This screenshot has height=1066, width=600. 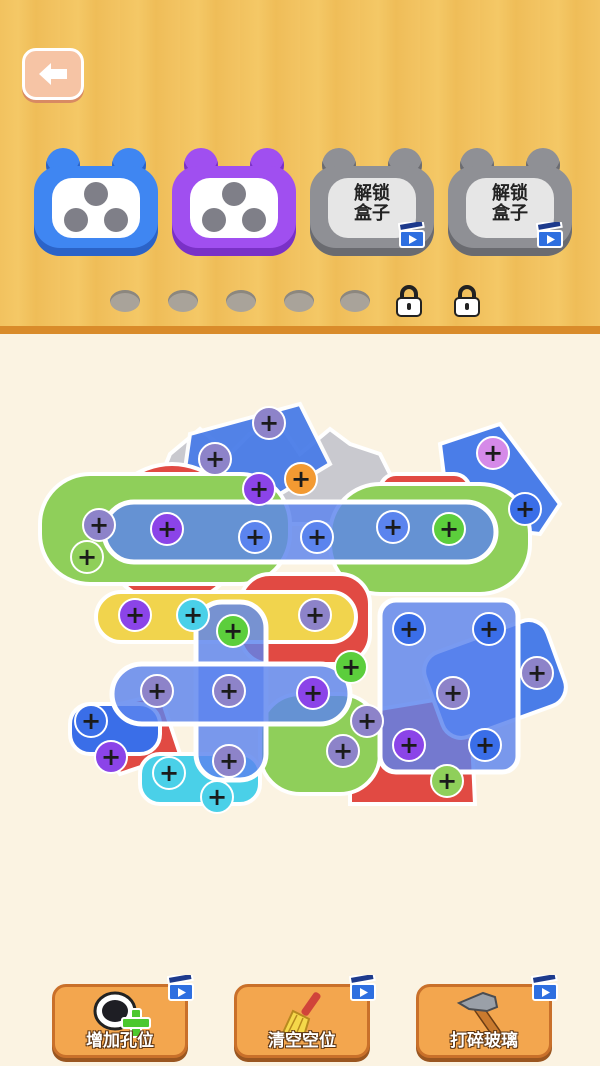 I want to click on back-arrow-icon, so click(x=53, y=74).